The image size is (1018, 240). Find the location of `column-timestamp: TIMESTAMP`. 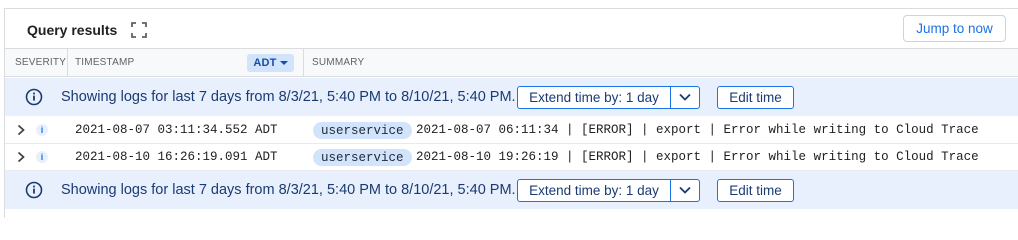

column-timestamp: TIMESTAMP is located at coordinates (104, 62).